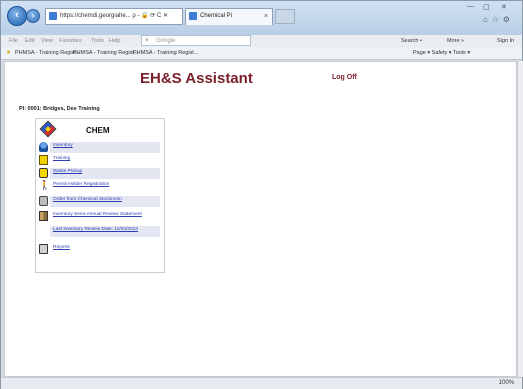 This screenshot has height=389, width=523. I want to click on browser-tab: Chemical Pi ×, so click(229, 16).